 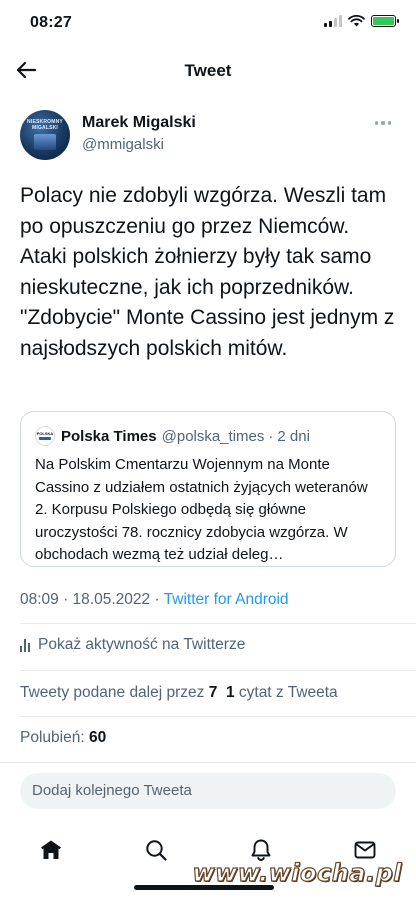 What do you see at coordinates (208, 791) in the screenshot?
I see `reply-input: Dodaj kolejnego Tweeta` at bounding box center [208, 791].